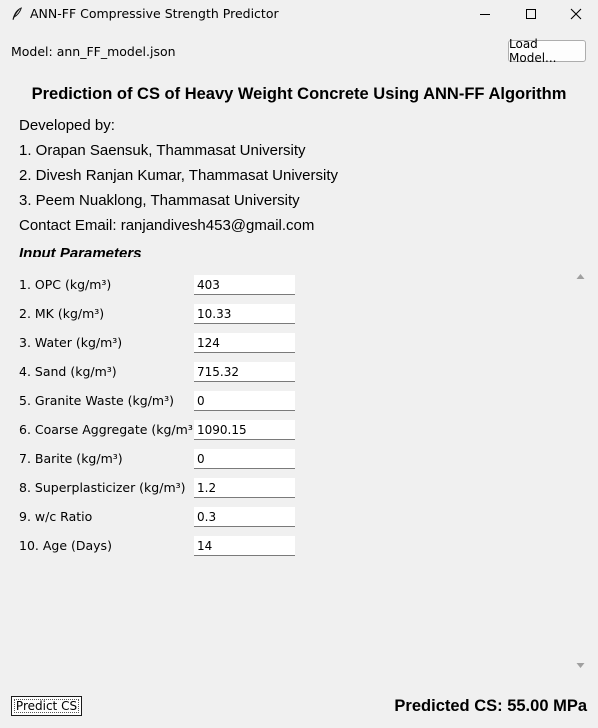 The width and height of the screenshot is (598, 728). I want to click on param-label: 9. w/c Ratio, so click(56, 516).